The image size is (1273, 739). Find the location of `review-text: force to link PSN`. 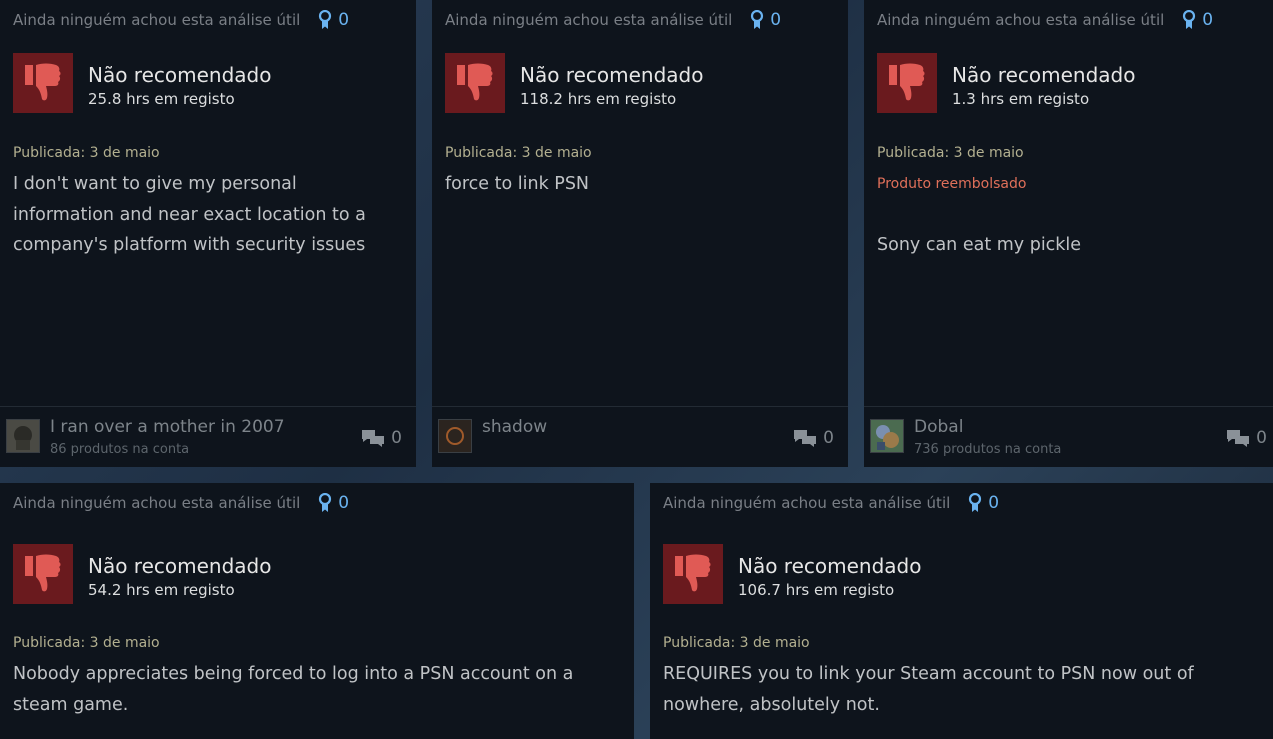

review-text: force to link PSN is located at coordinates (517, 184).